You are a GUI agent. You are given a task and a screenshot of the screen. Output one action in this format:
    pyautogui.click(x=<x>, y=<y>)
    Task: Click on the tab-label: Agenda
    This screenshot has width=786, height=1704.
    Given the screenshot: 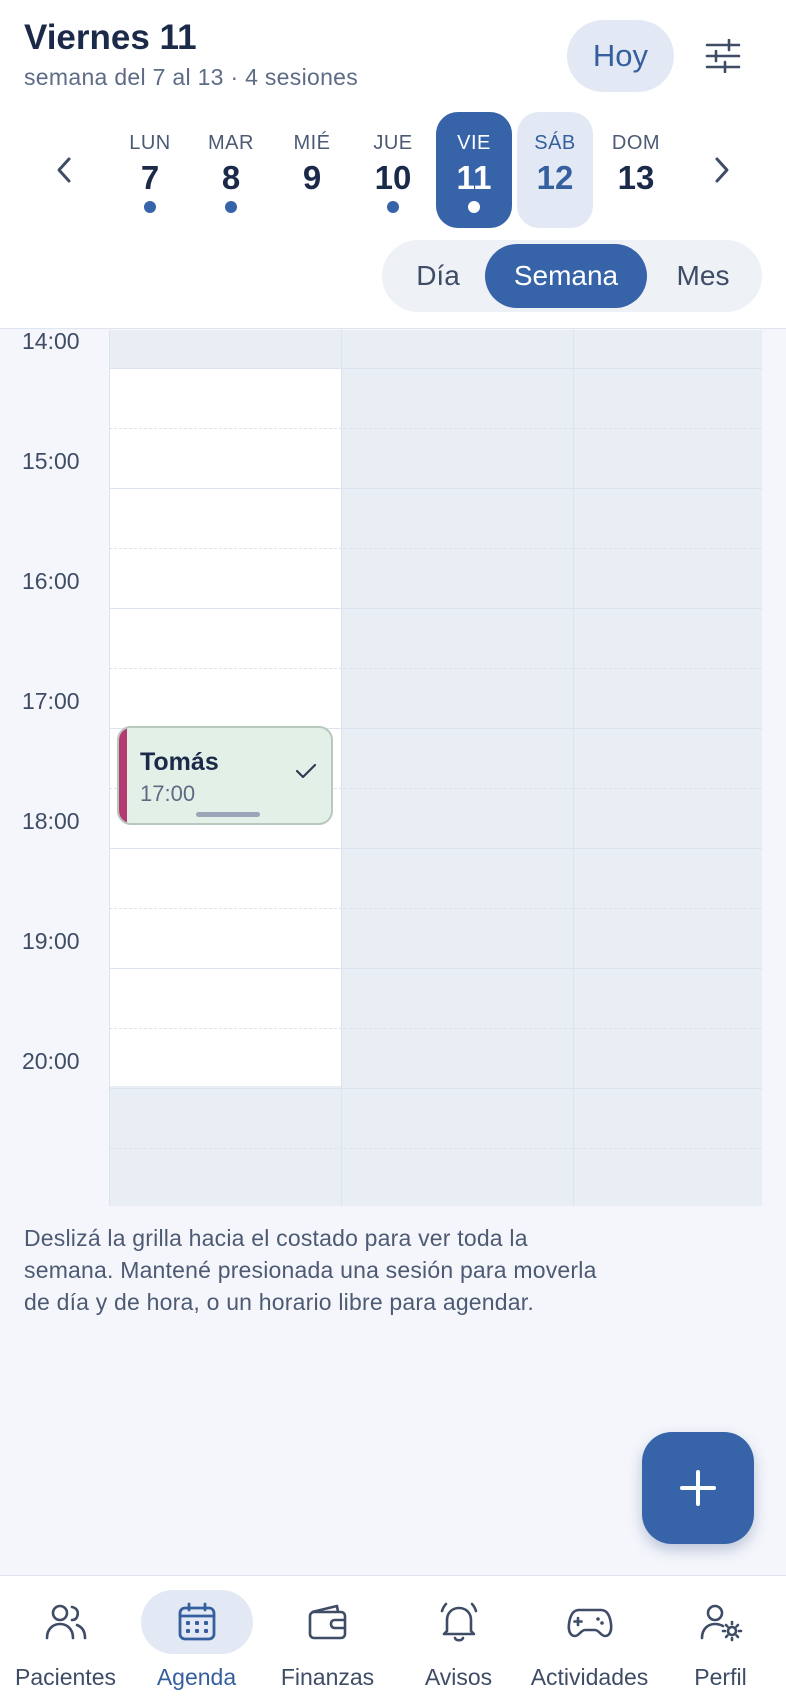 What is the action you would take?
    pyautogui.click(x=196, y=1677)
    